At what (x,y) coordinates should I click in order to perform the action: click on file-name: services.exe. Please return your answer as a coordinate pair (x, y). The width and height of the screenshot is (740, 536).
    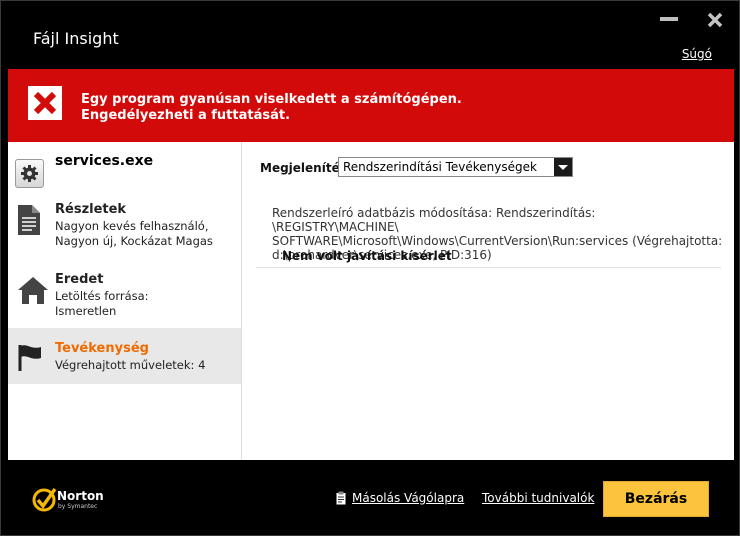
    Looking at the image, I should click on (104, 161).